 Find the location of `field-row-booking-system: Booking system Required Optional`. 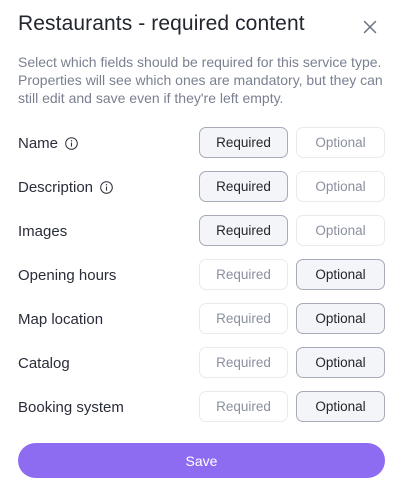

field-row-booking-system: Booking system Required Optional is located at coordinates (201, 407).